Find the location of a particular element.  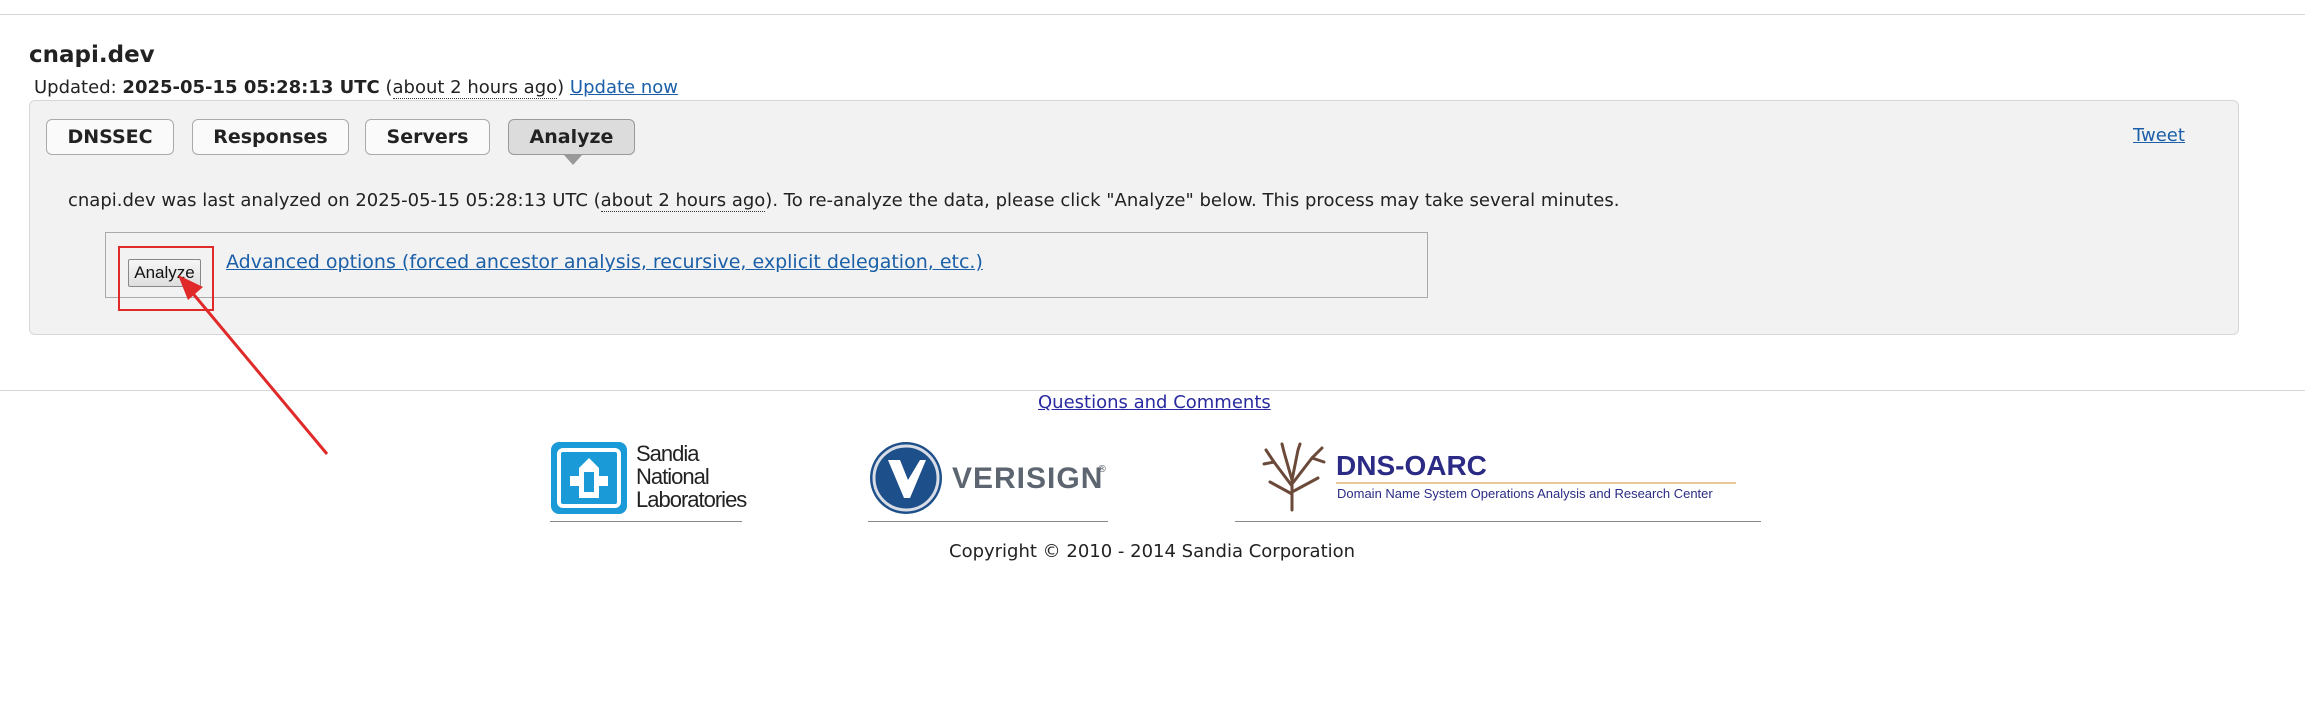

active-tab-pointer is located at coordinates (573, 160).